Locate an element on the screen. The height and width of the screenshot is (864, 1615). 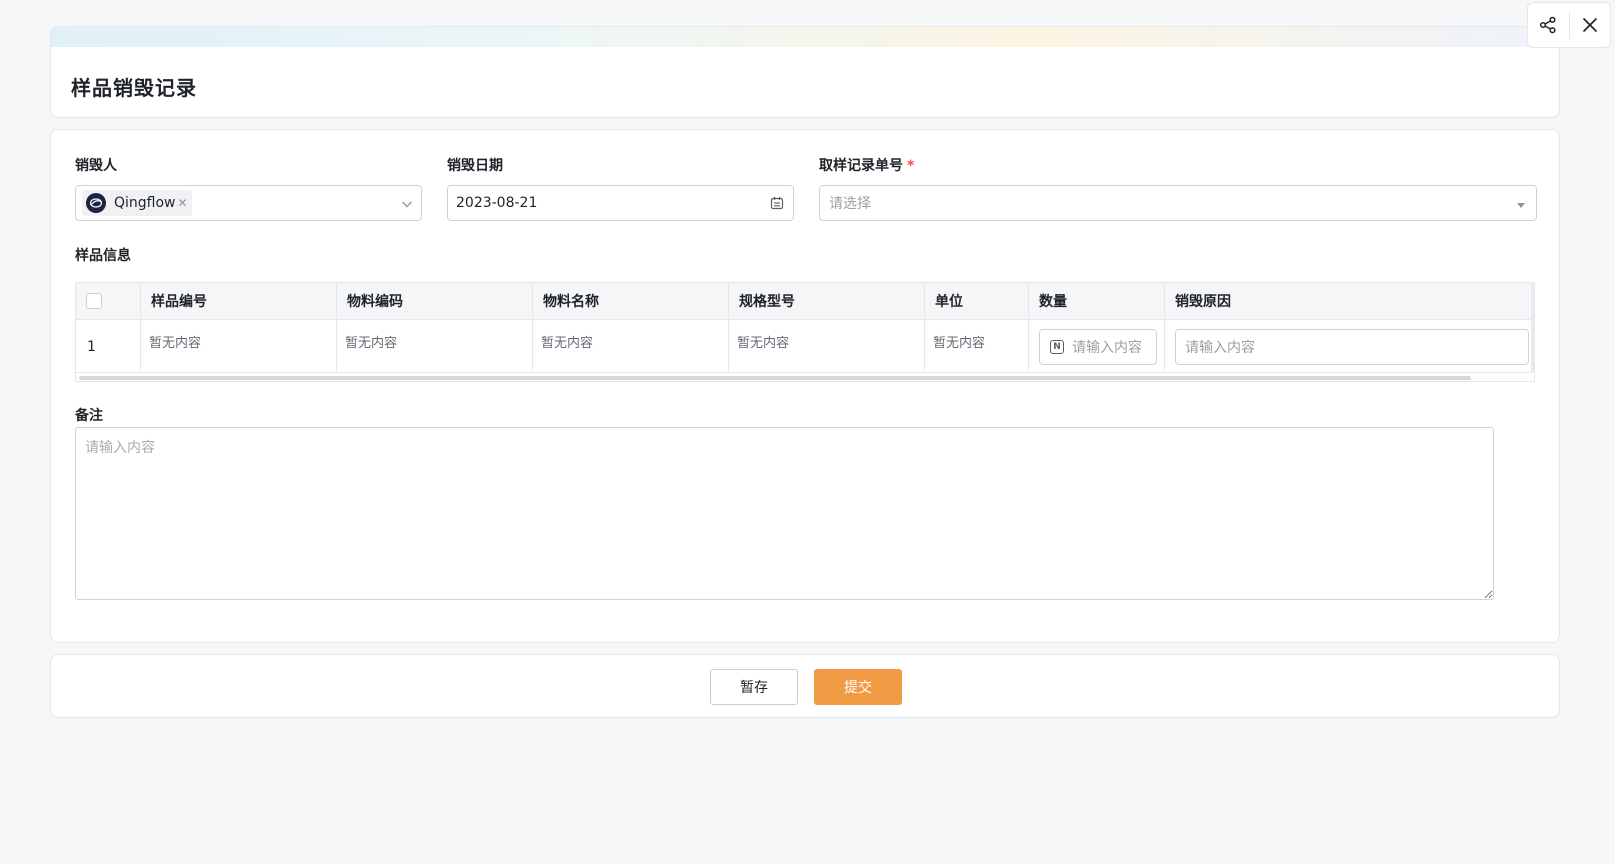
header-gradient-banner is located at coordinates (805, 37).